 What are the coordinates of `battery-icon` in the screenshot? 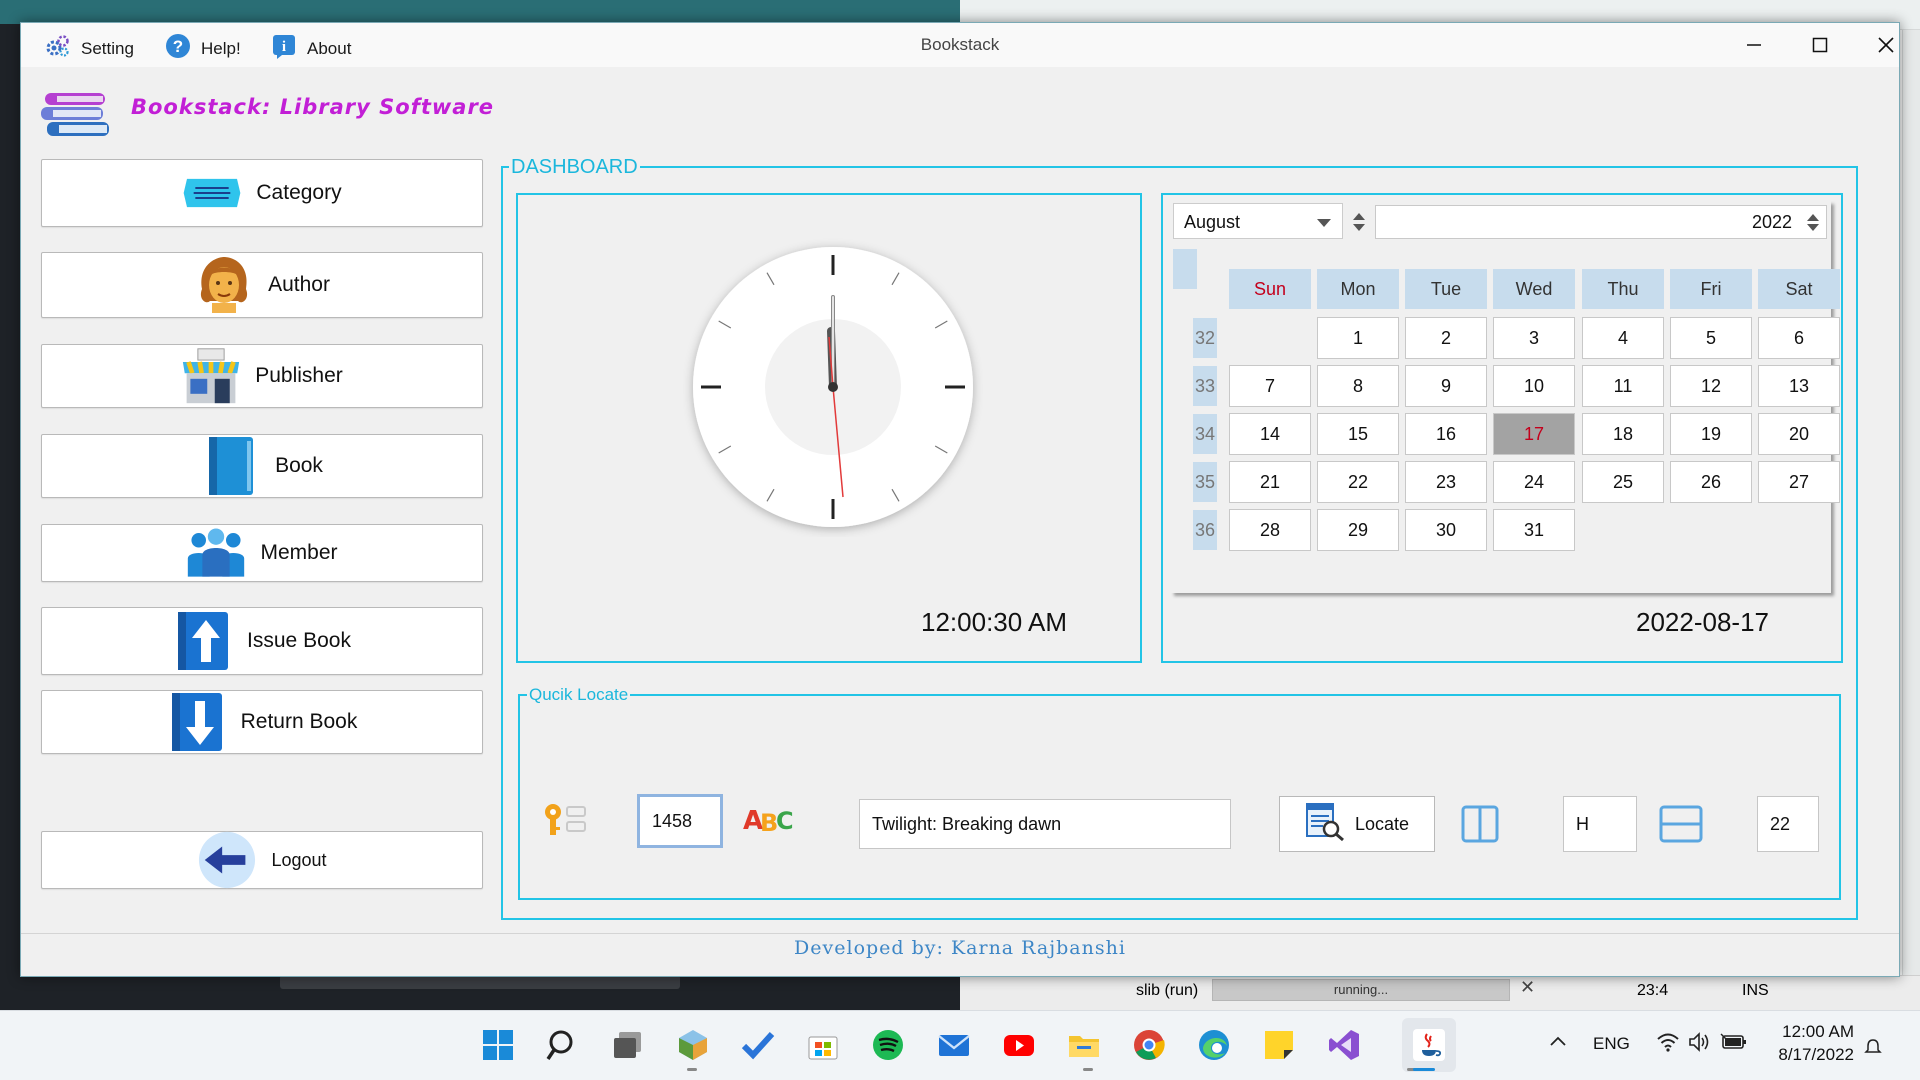 It's located at (1734, 1044).